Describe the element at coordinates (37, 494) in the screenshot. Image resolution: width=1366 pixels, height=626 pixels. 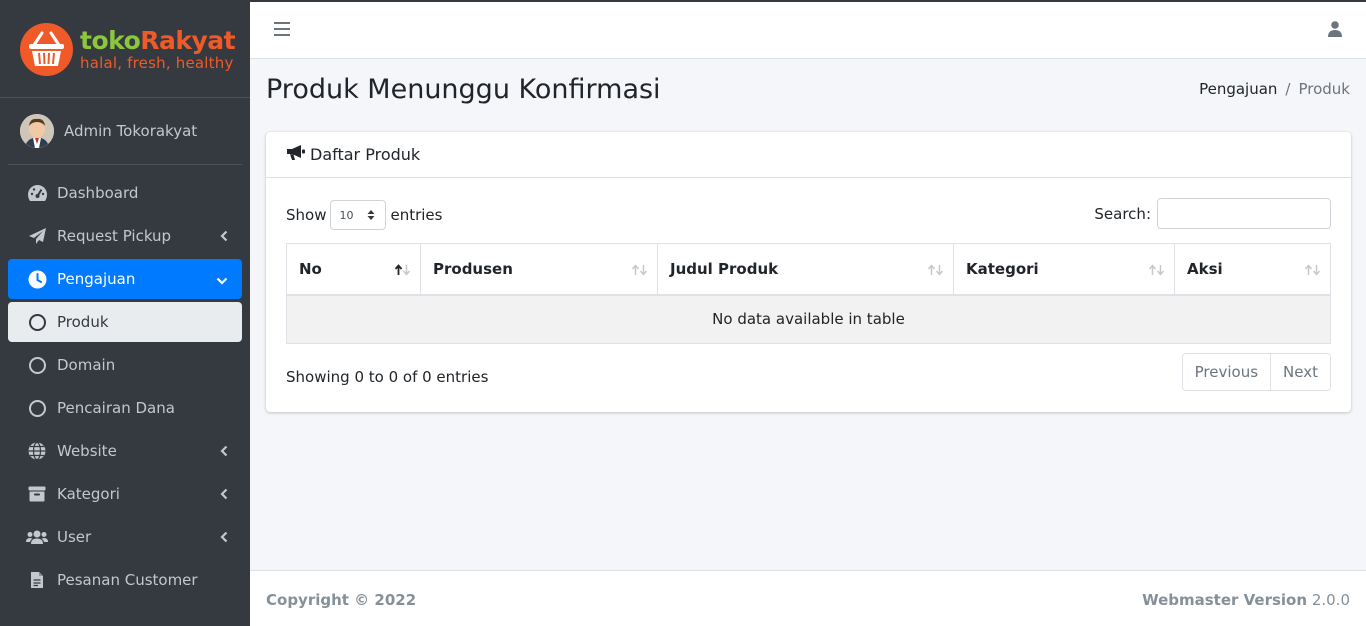
I see `archive-icon` at that location.